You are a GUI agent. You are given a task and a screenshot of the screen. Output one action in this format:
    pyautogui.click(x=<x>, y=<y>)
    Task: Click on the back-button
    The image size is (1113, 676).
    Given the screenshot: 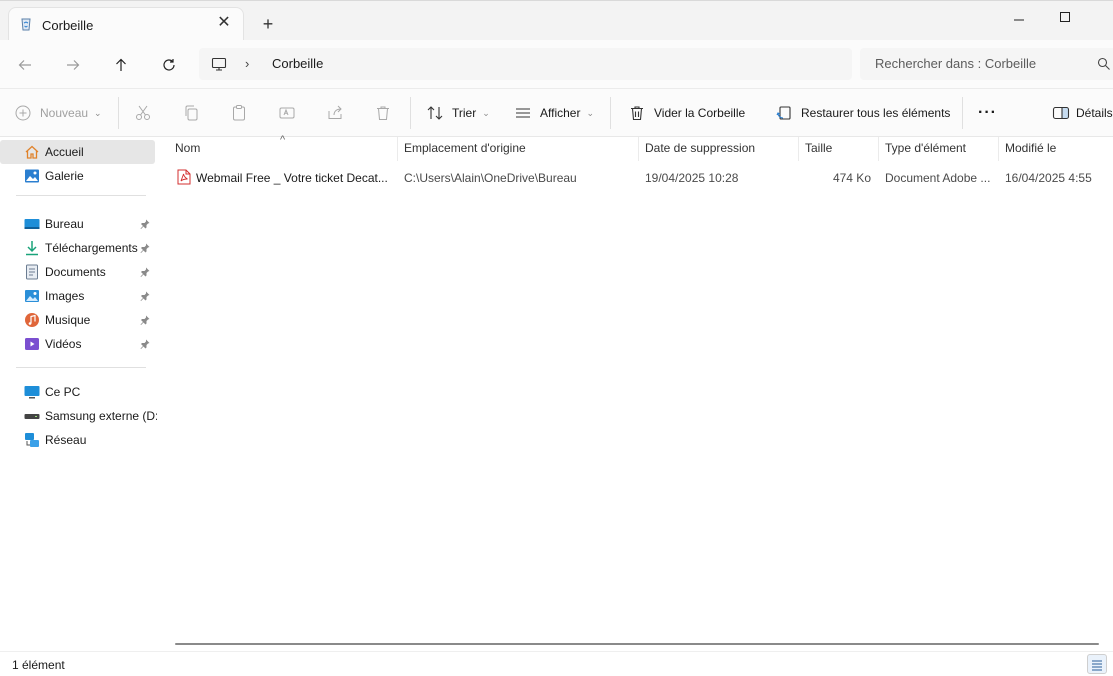 What is the action you would take?
    pyautogui.click(x=25, y=65)
    